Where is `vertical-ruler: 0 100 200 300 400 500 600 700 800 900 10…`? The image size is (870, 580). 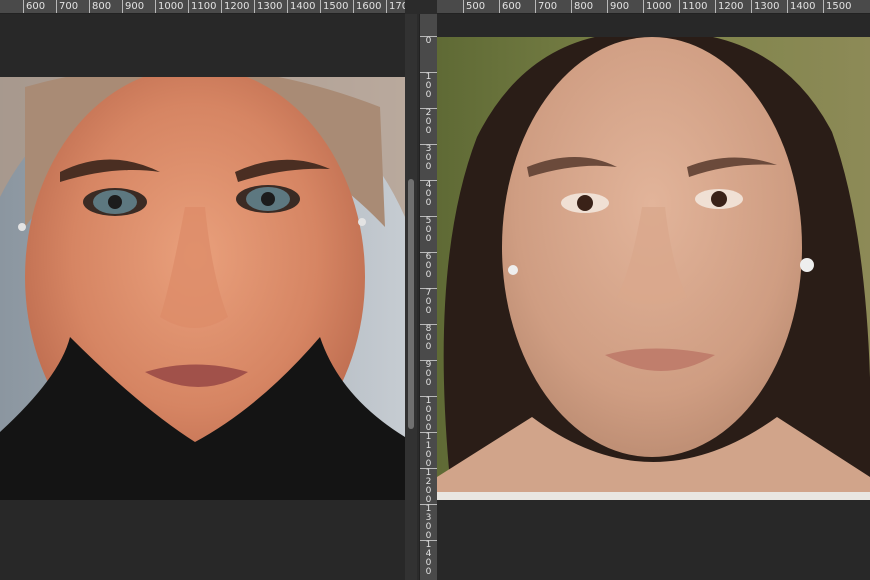
vertical-ruler: 0 100 200 300 400 500 600 700 800 900 10… is located at coordinates (428, 297).